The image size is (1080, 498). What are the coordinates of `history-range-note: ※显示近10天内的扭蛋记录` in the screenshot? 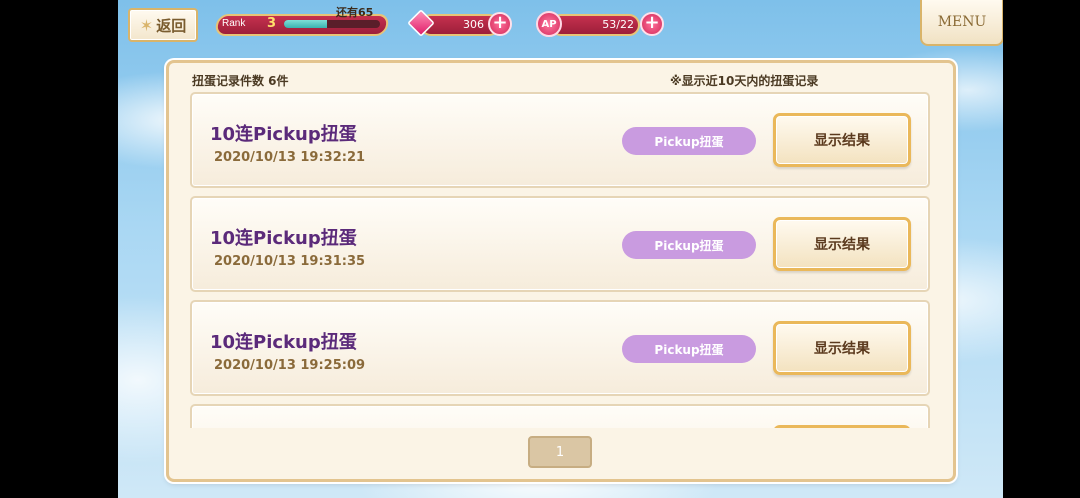 It's located at (744, 81).